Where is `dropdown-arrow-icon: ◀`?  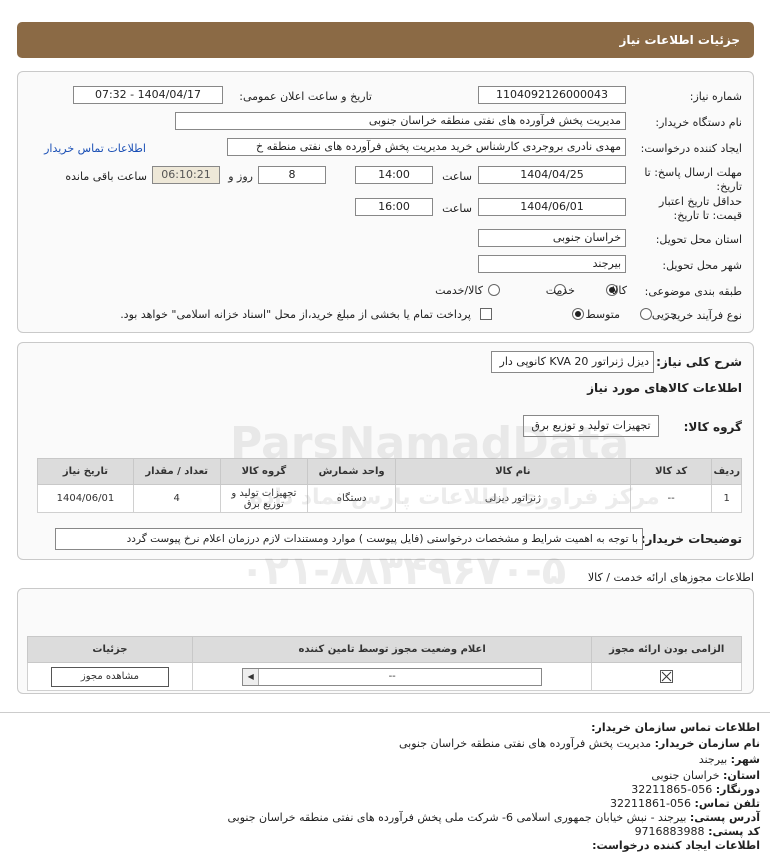
dropdown-arrow-icon: ◀ is located at coordinates (251, 676).